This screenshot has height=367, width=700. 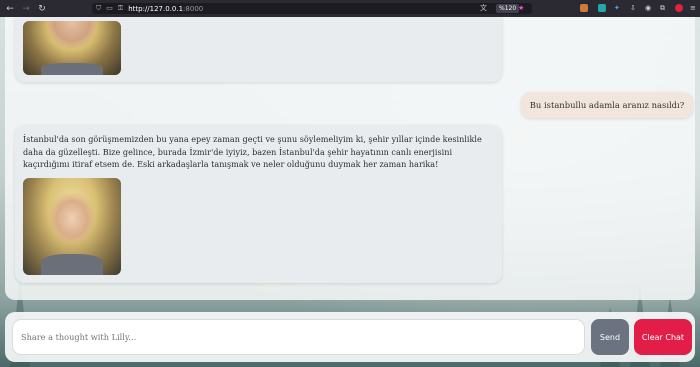 What do you see at coordinates (607, 105) in the screenshot?
I see `user-message: Bu istanbullu adamla aranız nasıldı?` at bounding box center [607, 105].